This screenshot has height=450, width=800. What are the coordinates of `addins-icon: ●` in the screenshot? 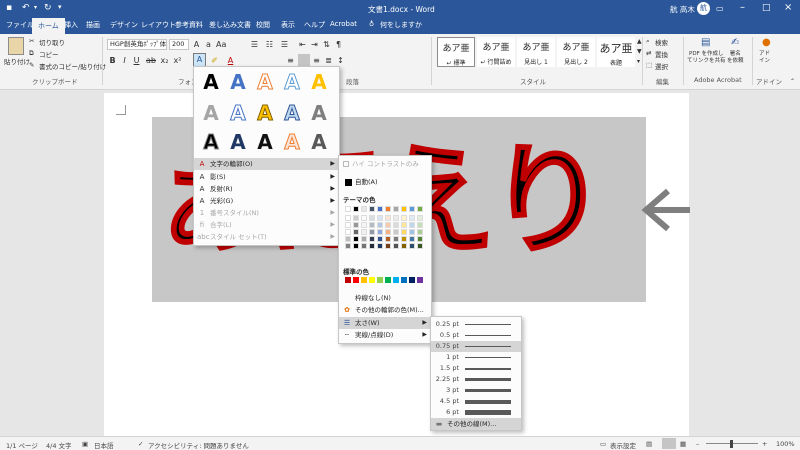 It's located at (766, 42).